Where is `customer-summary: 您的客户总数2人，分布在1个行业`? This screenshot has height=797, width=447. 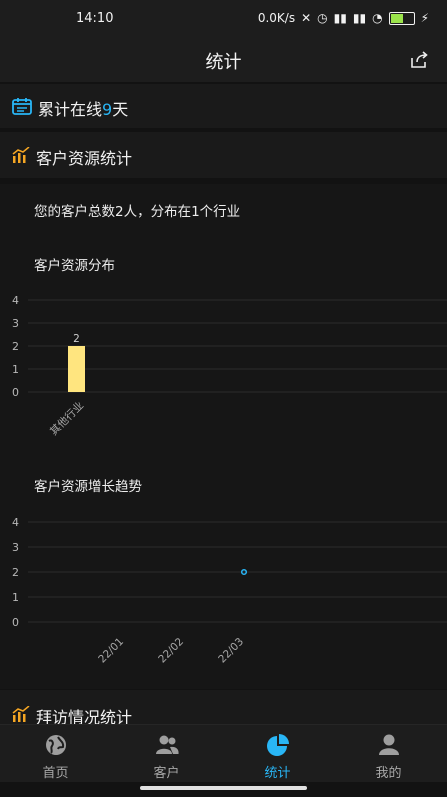 customer-summary: 您的客户总数2人，分布在1个行业 is located at coordinates (137, 212).